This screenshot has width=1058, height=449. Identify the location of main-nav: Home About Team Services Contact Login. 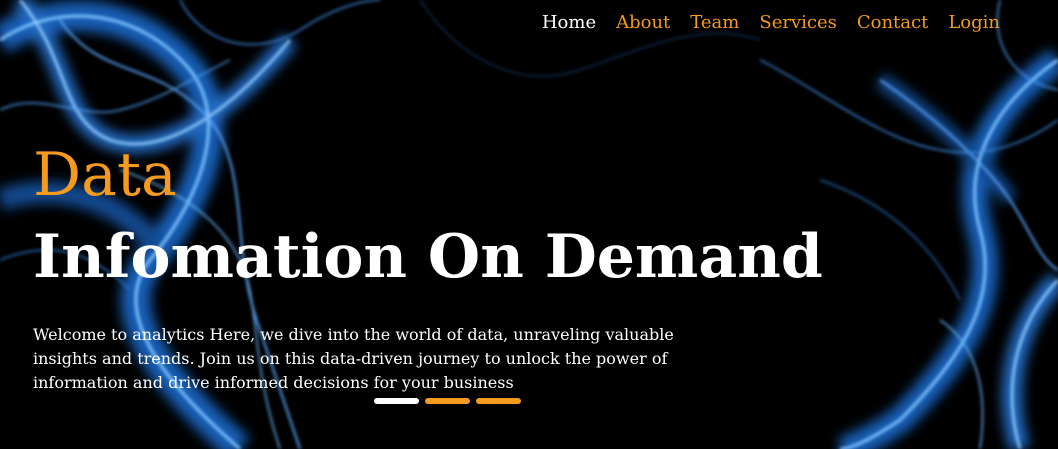
(771, 23).